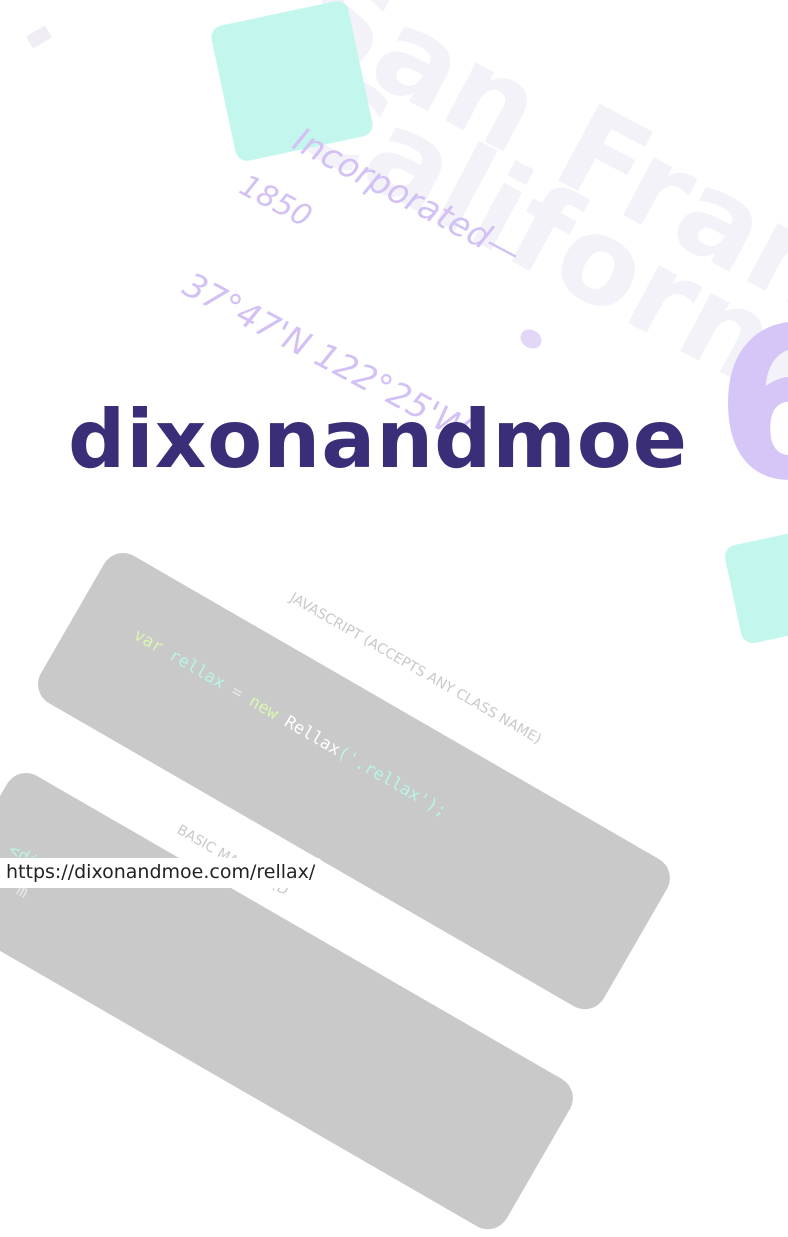  I want to click on big-digit: 6, so click(751, 405).